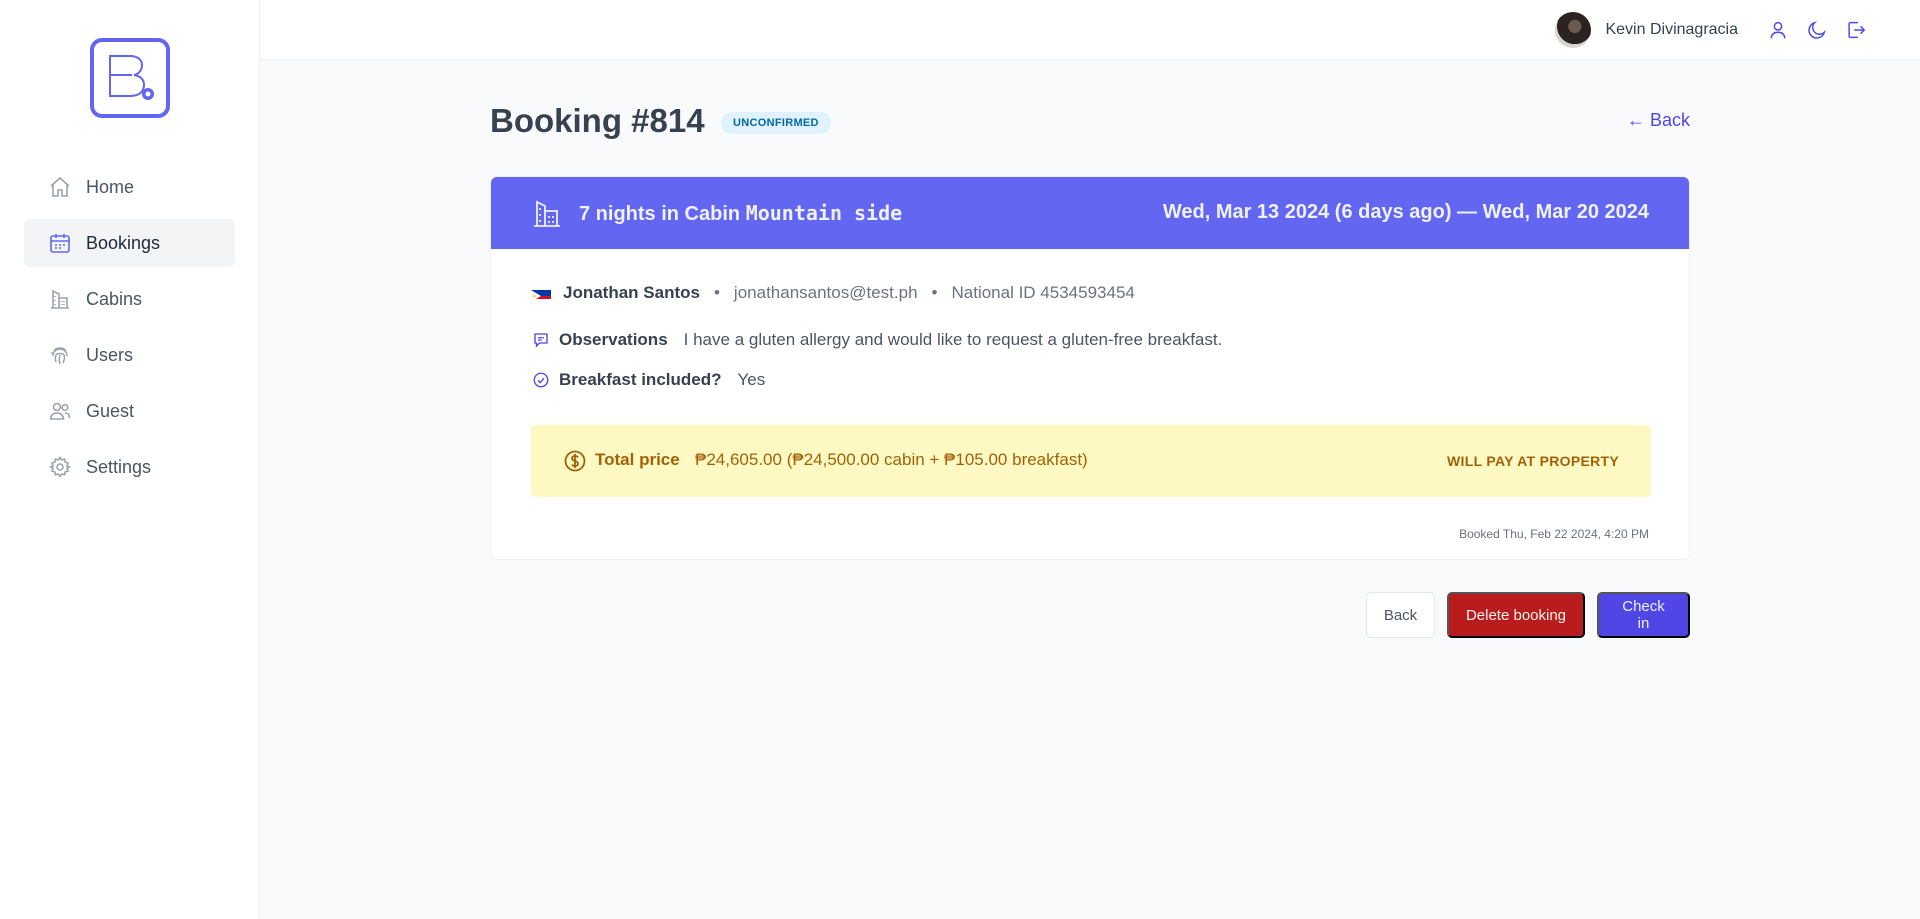  What do you see at coordinates (60, 411) in the screenshot?
I see `users-icon` at bounding box center [60, 411].